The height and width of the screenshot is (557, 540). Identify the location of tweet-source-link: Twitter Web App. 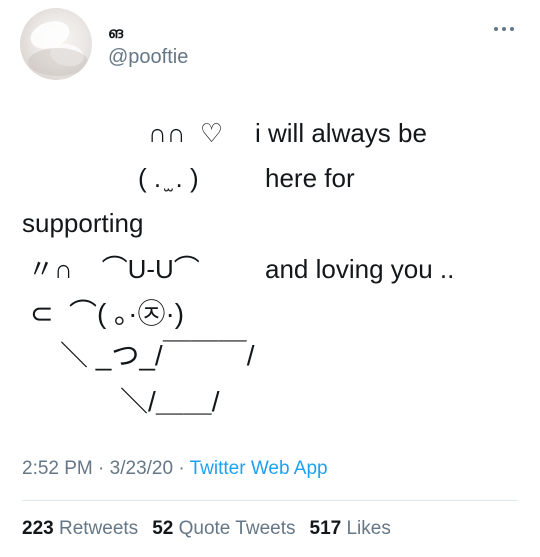
(259, 468).